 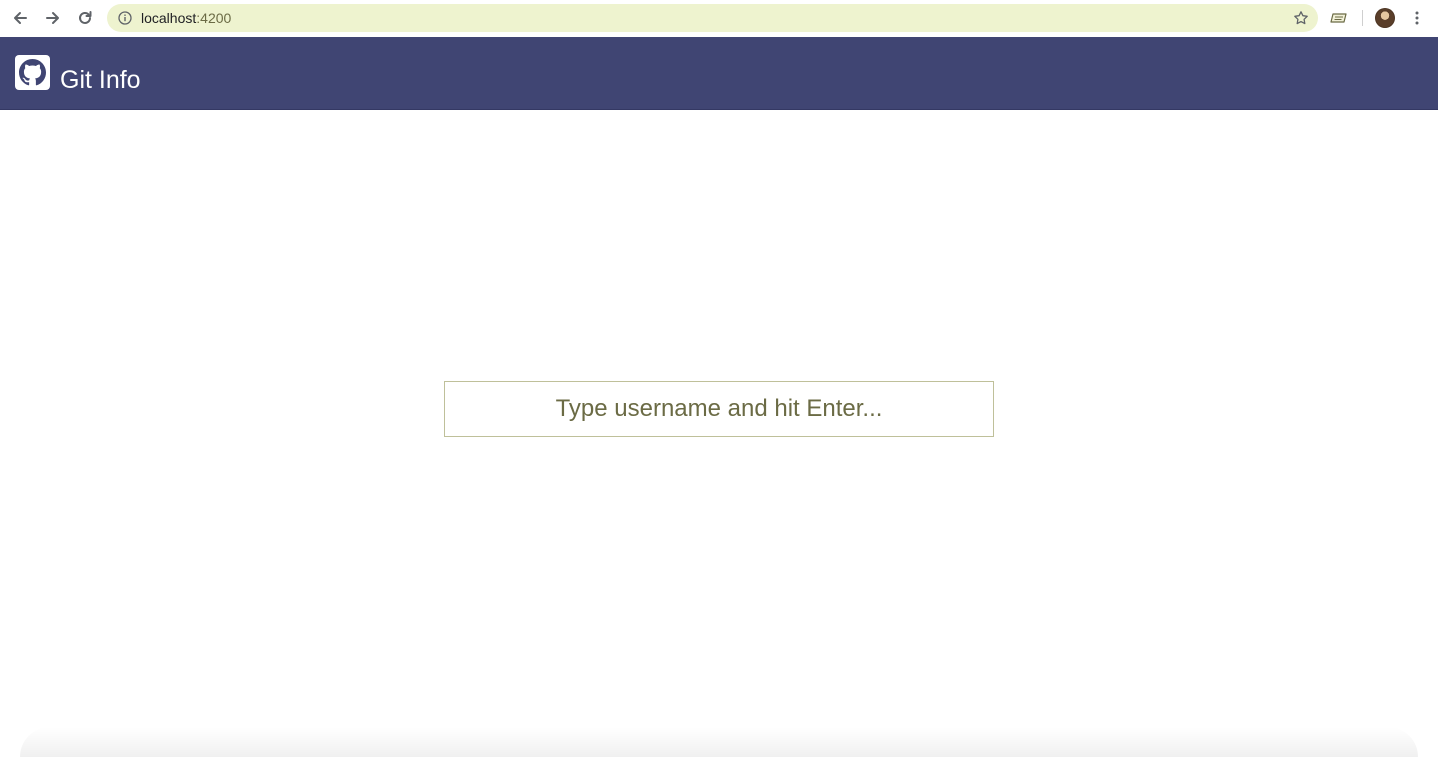 I want to click on arrow-right-icon, so click(x=52, y=18).